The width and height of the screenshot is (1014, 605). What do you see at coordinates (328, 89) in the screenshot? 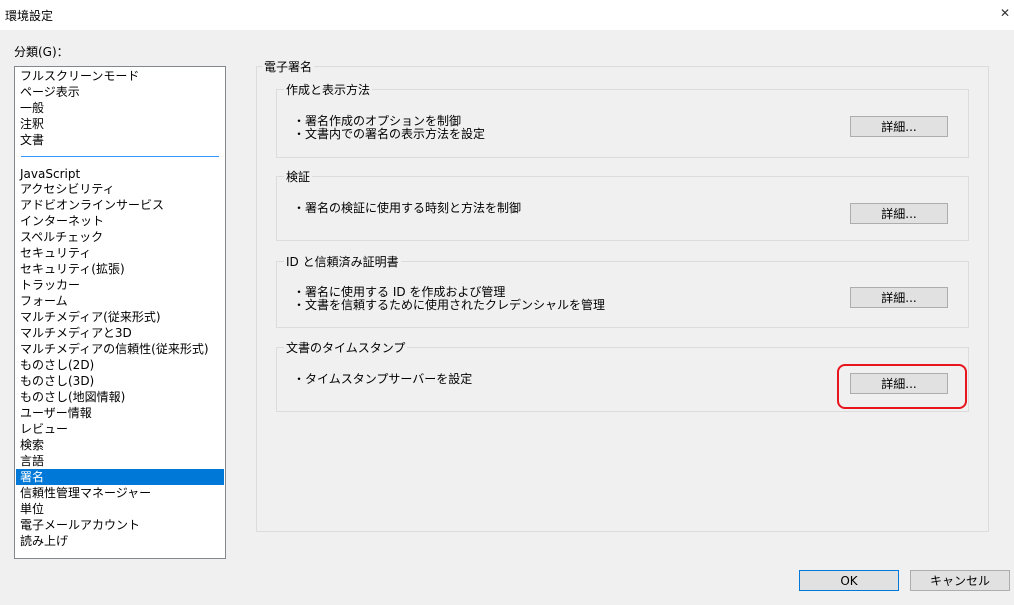
I see `section-title: 作成と表示方法` at bounding box center [328, 89].